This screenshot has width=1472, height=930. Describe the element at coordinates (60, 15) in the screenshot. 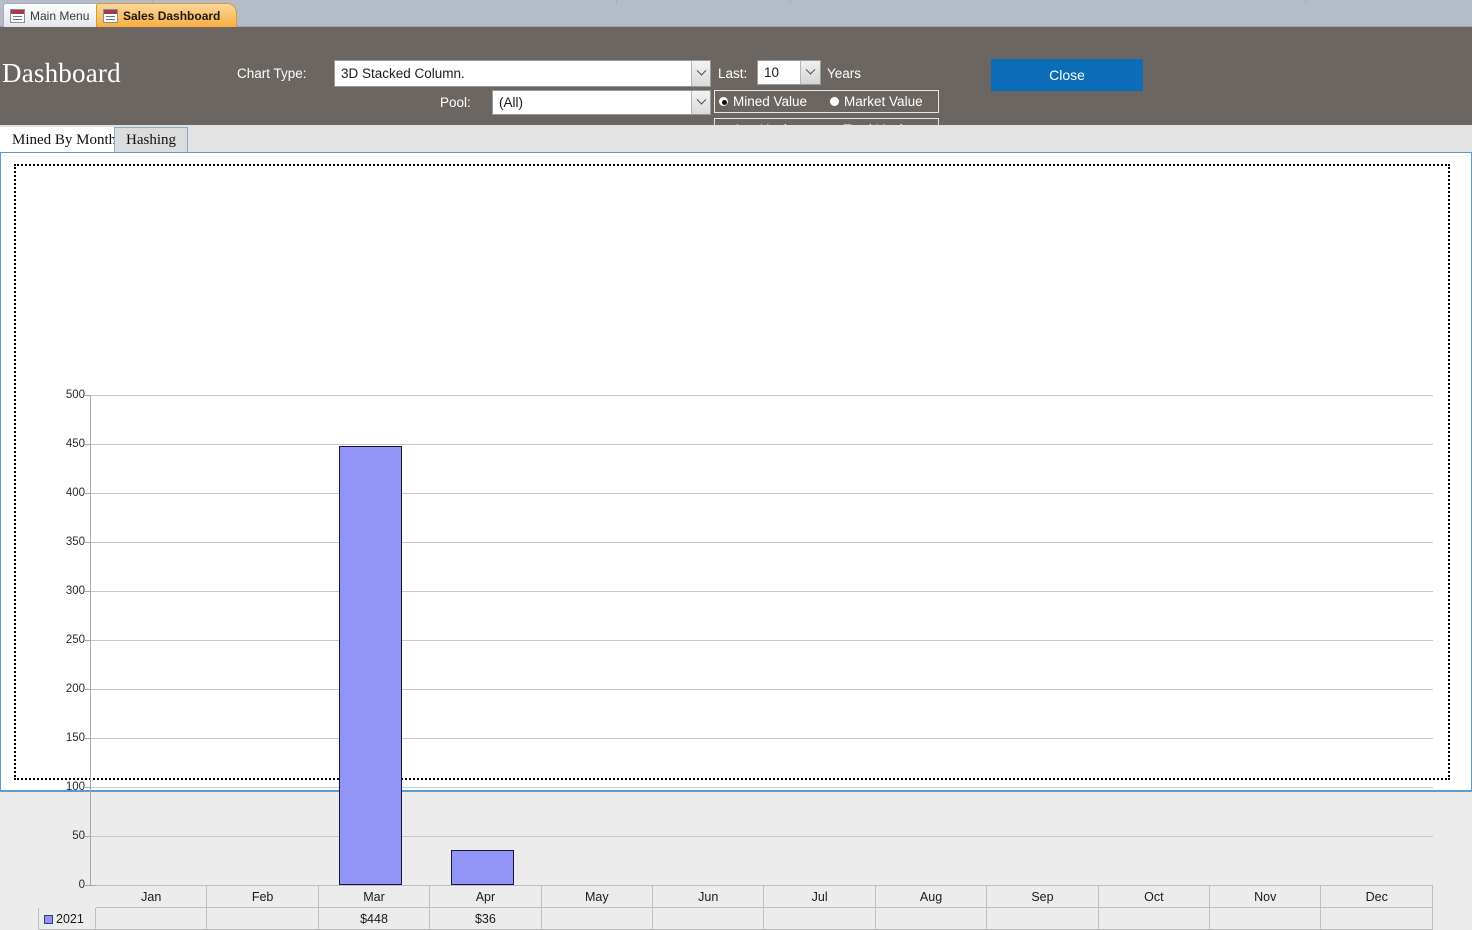

I see `document-tab-label: Main Menu` at that location.